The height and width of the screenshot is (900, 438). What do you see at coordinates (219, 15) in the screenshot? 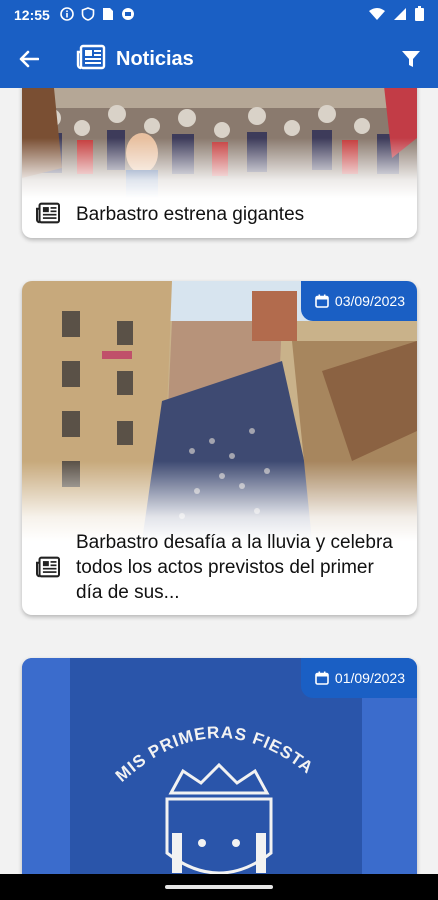
I see `status-bar: 12:55` at bounding box center [219, 15].